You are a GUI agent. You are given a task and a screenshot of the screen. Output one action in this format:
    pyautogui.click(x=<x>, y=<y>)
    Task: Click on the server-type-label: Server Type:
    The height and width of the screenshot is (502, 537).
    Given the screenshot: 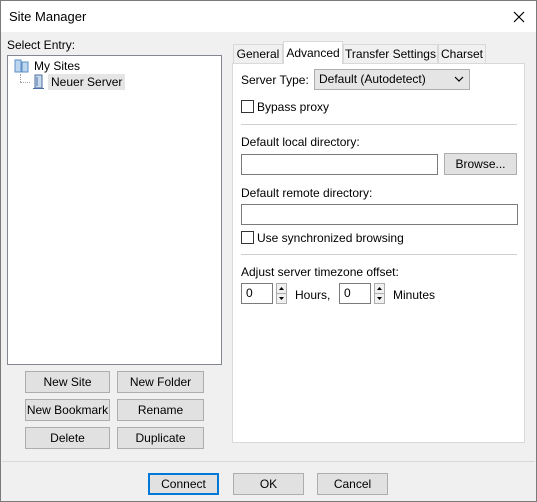 What is the action you would take?
    pyautogui.click(x=275, y=80)
    